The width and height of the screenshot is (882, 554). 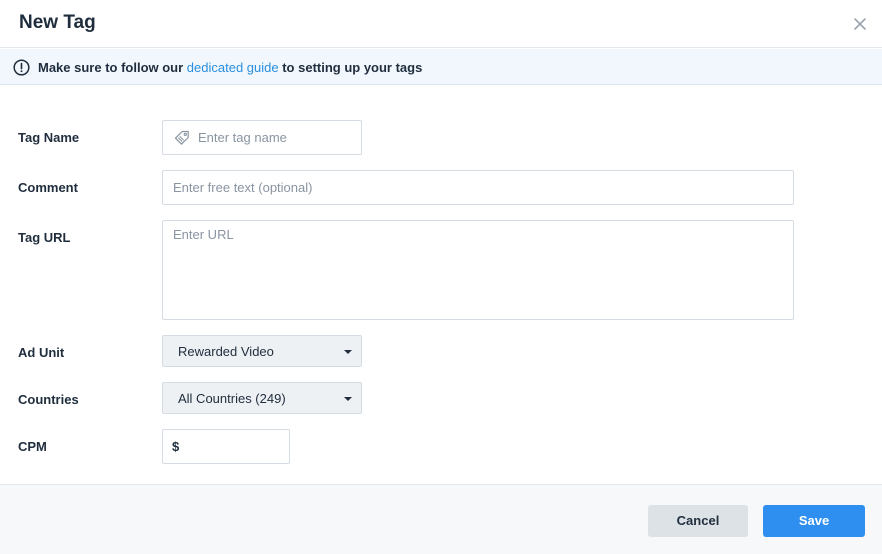 I want to click on countries-selected-value: All Countries (249), so click(x=232, y=398).